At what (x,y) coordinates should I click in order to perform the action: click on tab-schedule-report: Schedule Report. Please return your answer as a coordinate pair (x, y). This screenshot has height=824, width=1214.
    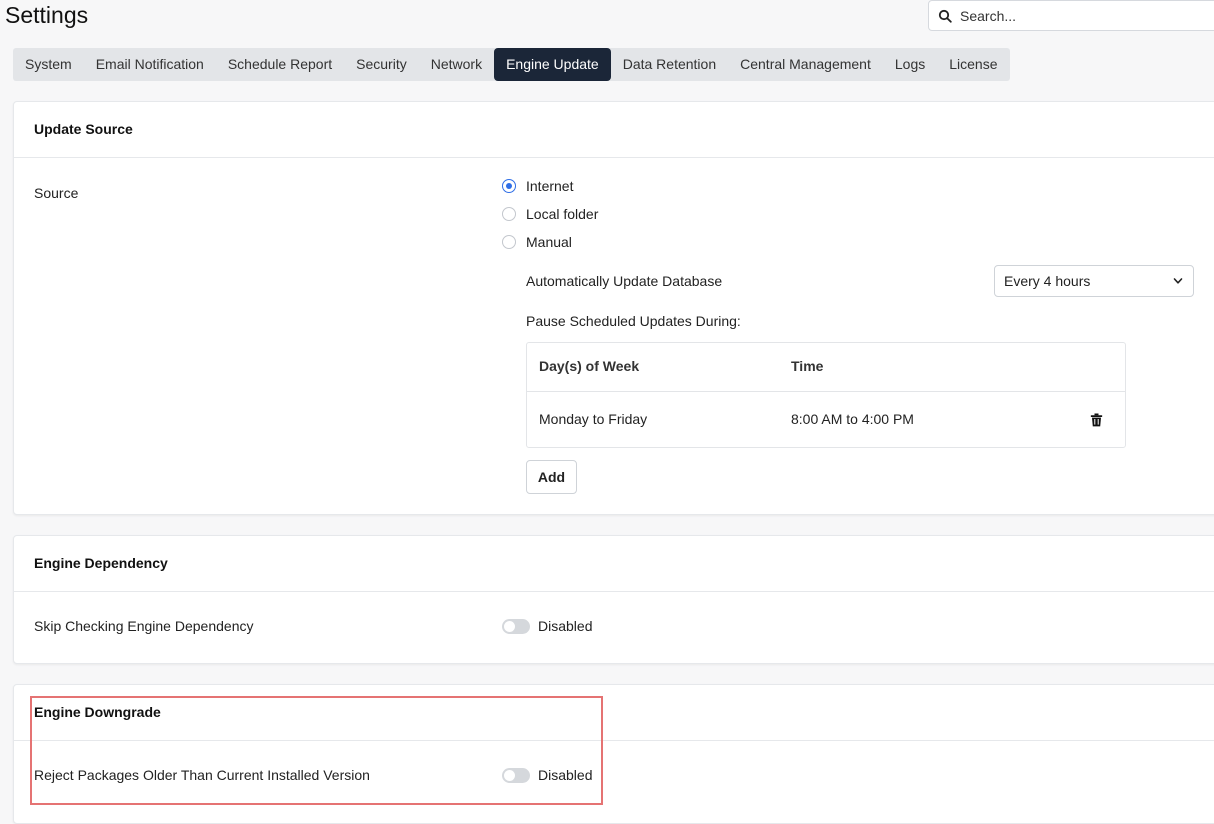
    Looking at the image, I should click on (280, 64).